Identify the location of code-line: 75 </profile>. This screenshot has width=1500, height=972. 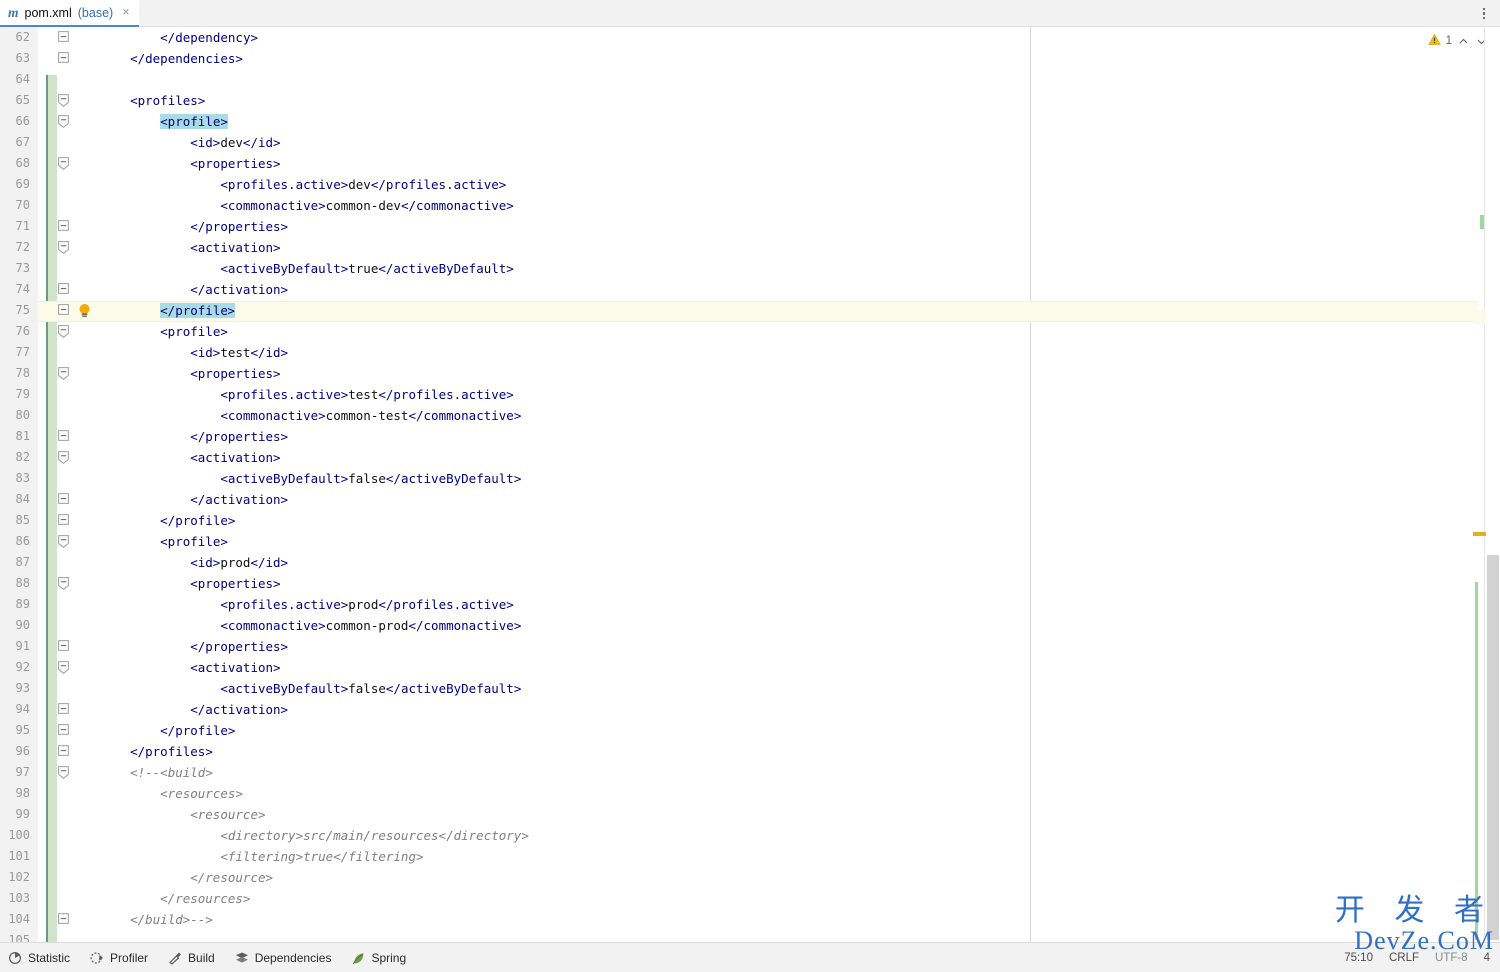
(750, 310).